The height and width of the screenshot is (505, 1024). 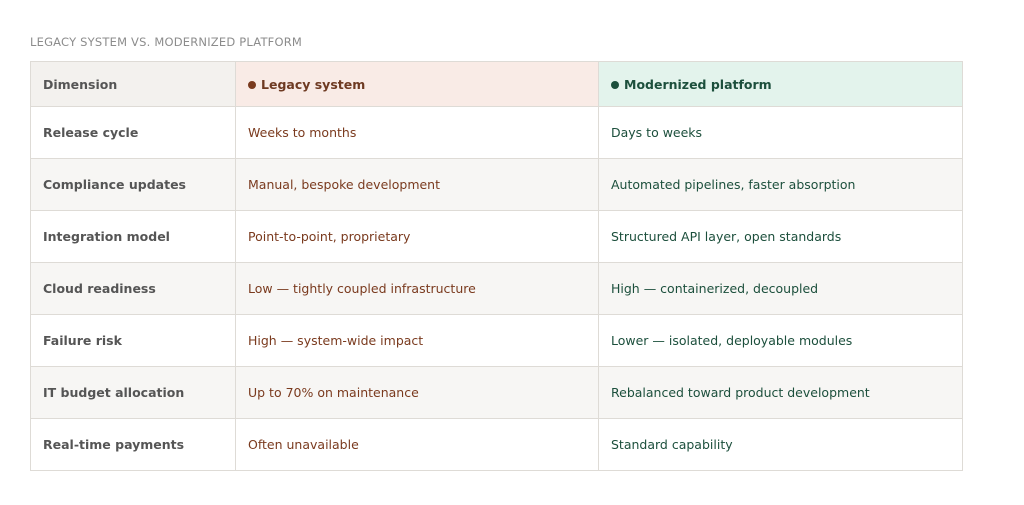 What do you see at coordinates (417, 444) in the screenshot?
I see `cell-legacy: Often unavailable` at bounding box center [417, 444].